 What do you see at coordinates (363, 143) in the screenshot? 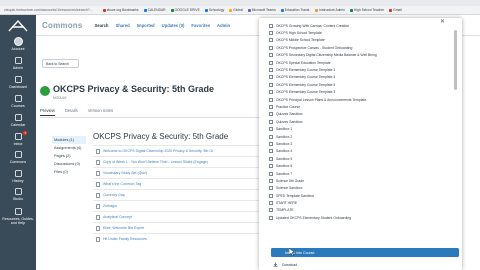
I see `course-option: Sandbox 3` at bounding box center [363, 143].